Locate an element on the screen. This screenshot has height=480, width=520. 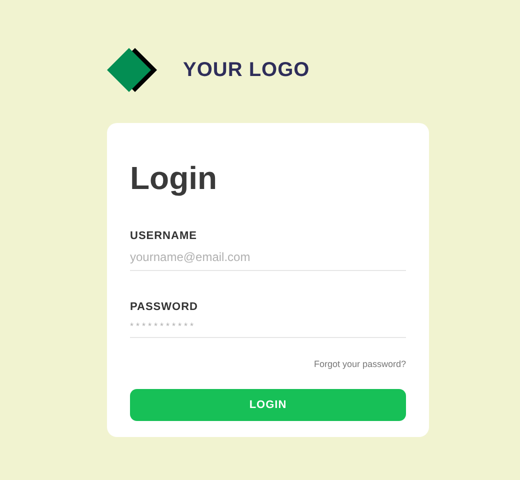
login-title: Login is located at coordinates (174, 178).